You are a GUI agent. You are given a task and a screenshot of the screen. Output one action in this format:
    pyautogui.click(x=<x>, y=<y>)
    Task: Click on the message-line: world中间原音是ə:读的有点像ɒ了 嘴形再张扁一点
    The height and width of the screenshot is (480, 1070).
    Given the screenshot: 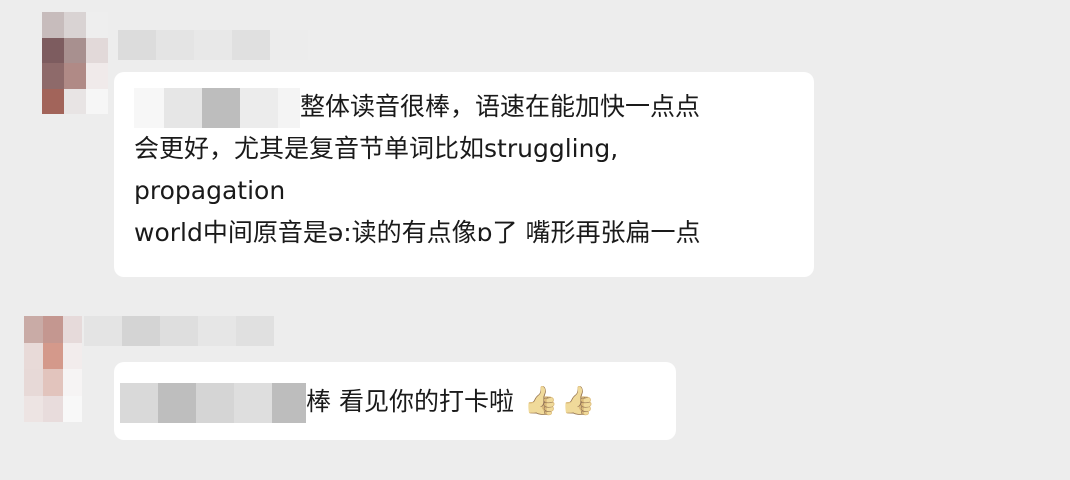 What is the action you would take?
    pyautogui.click(x=417, y=232)
    